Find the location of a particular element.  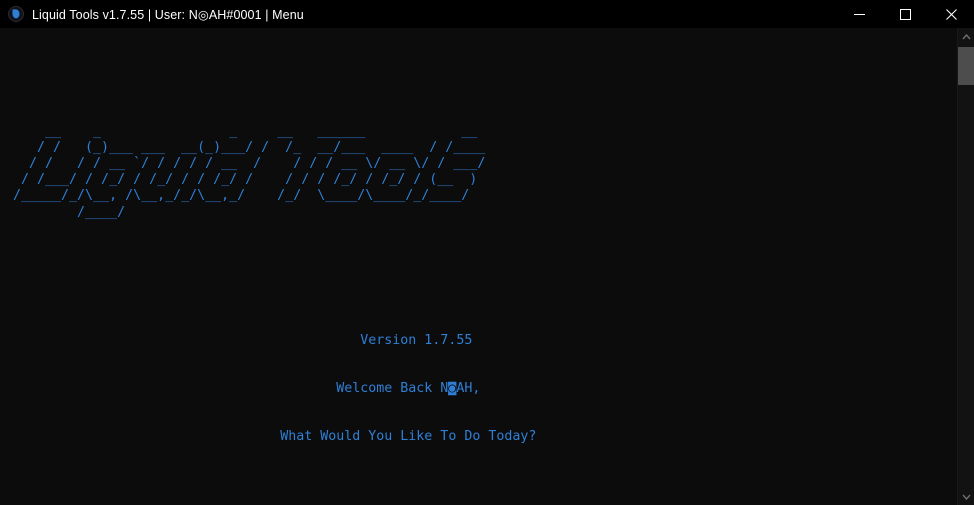

liquid-drop-icon is located at coordinates (16, 14).